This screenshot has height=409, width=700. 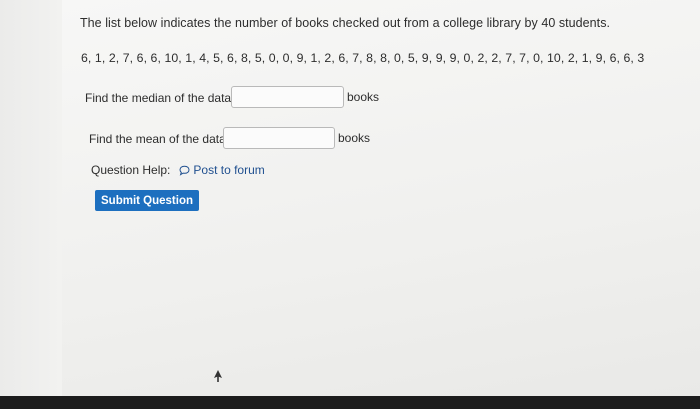 I want to click on question-help-label: Question Help:, so click(x=131, y=170).